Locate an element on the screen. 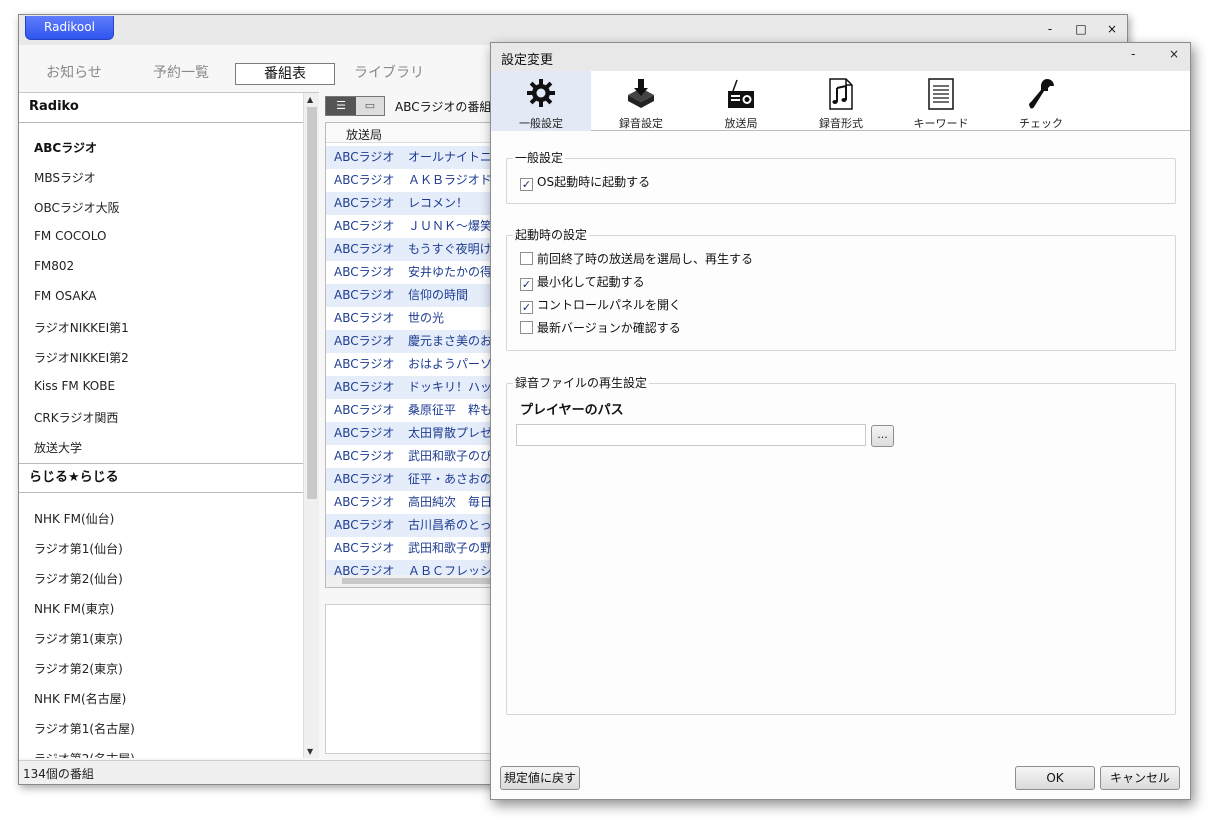 This screenshot has width=1222, height=825. check-latest-version-checkbox is located at coordinates (526, 327).